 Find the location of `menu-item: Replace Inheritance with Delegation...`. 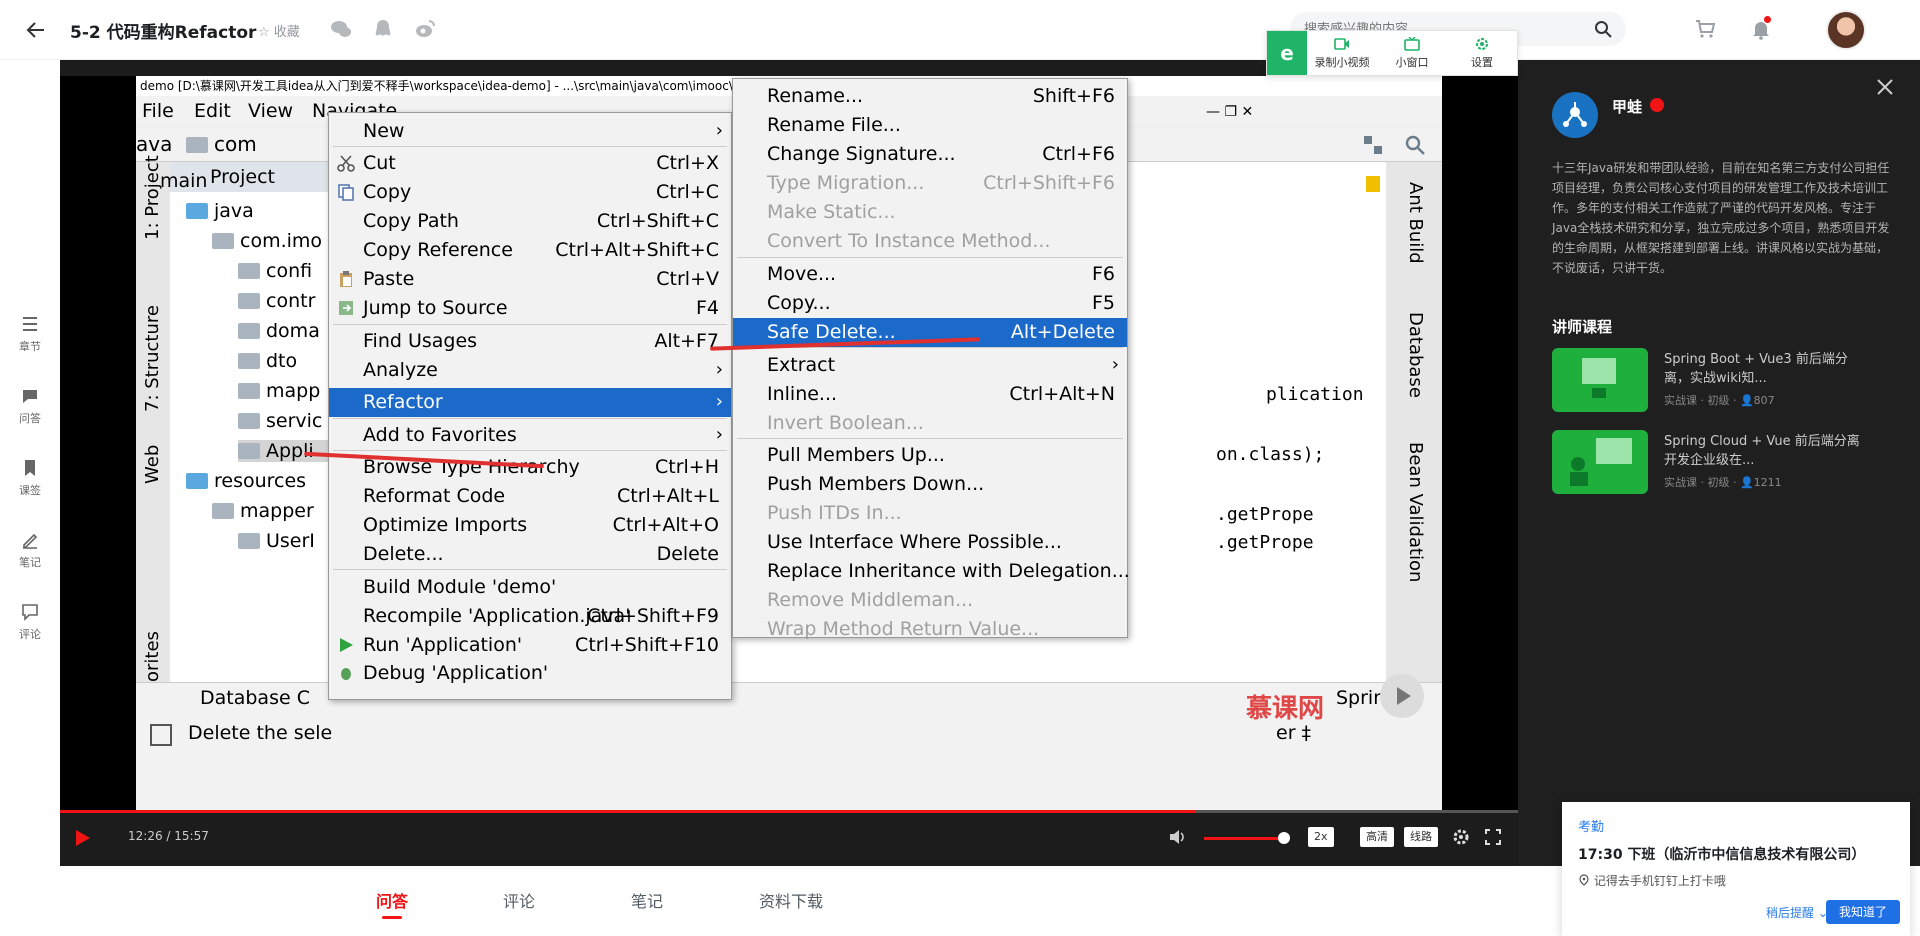

menu-item: Replace Inheritance with Delegation... is located at coordinates (931, 571).